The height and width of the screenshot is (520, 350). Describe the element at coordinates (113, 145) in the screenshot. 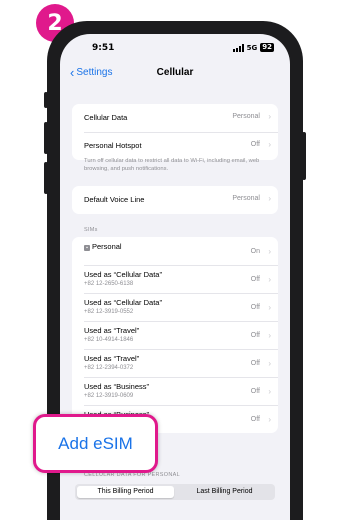

I see `row-label: Personal Hotspot` at that location.